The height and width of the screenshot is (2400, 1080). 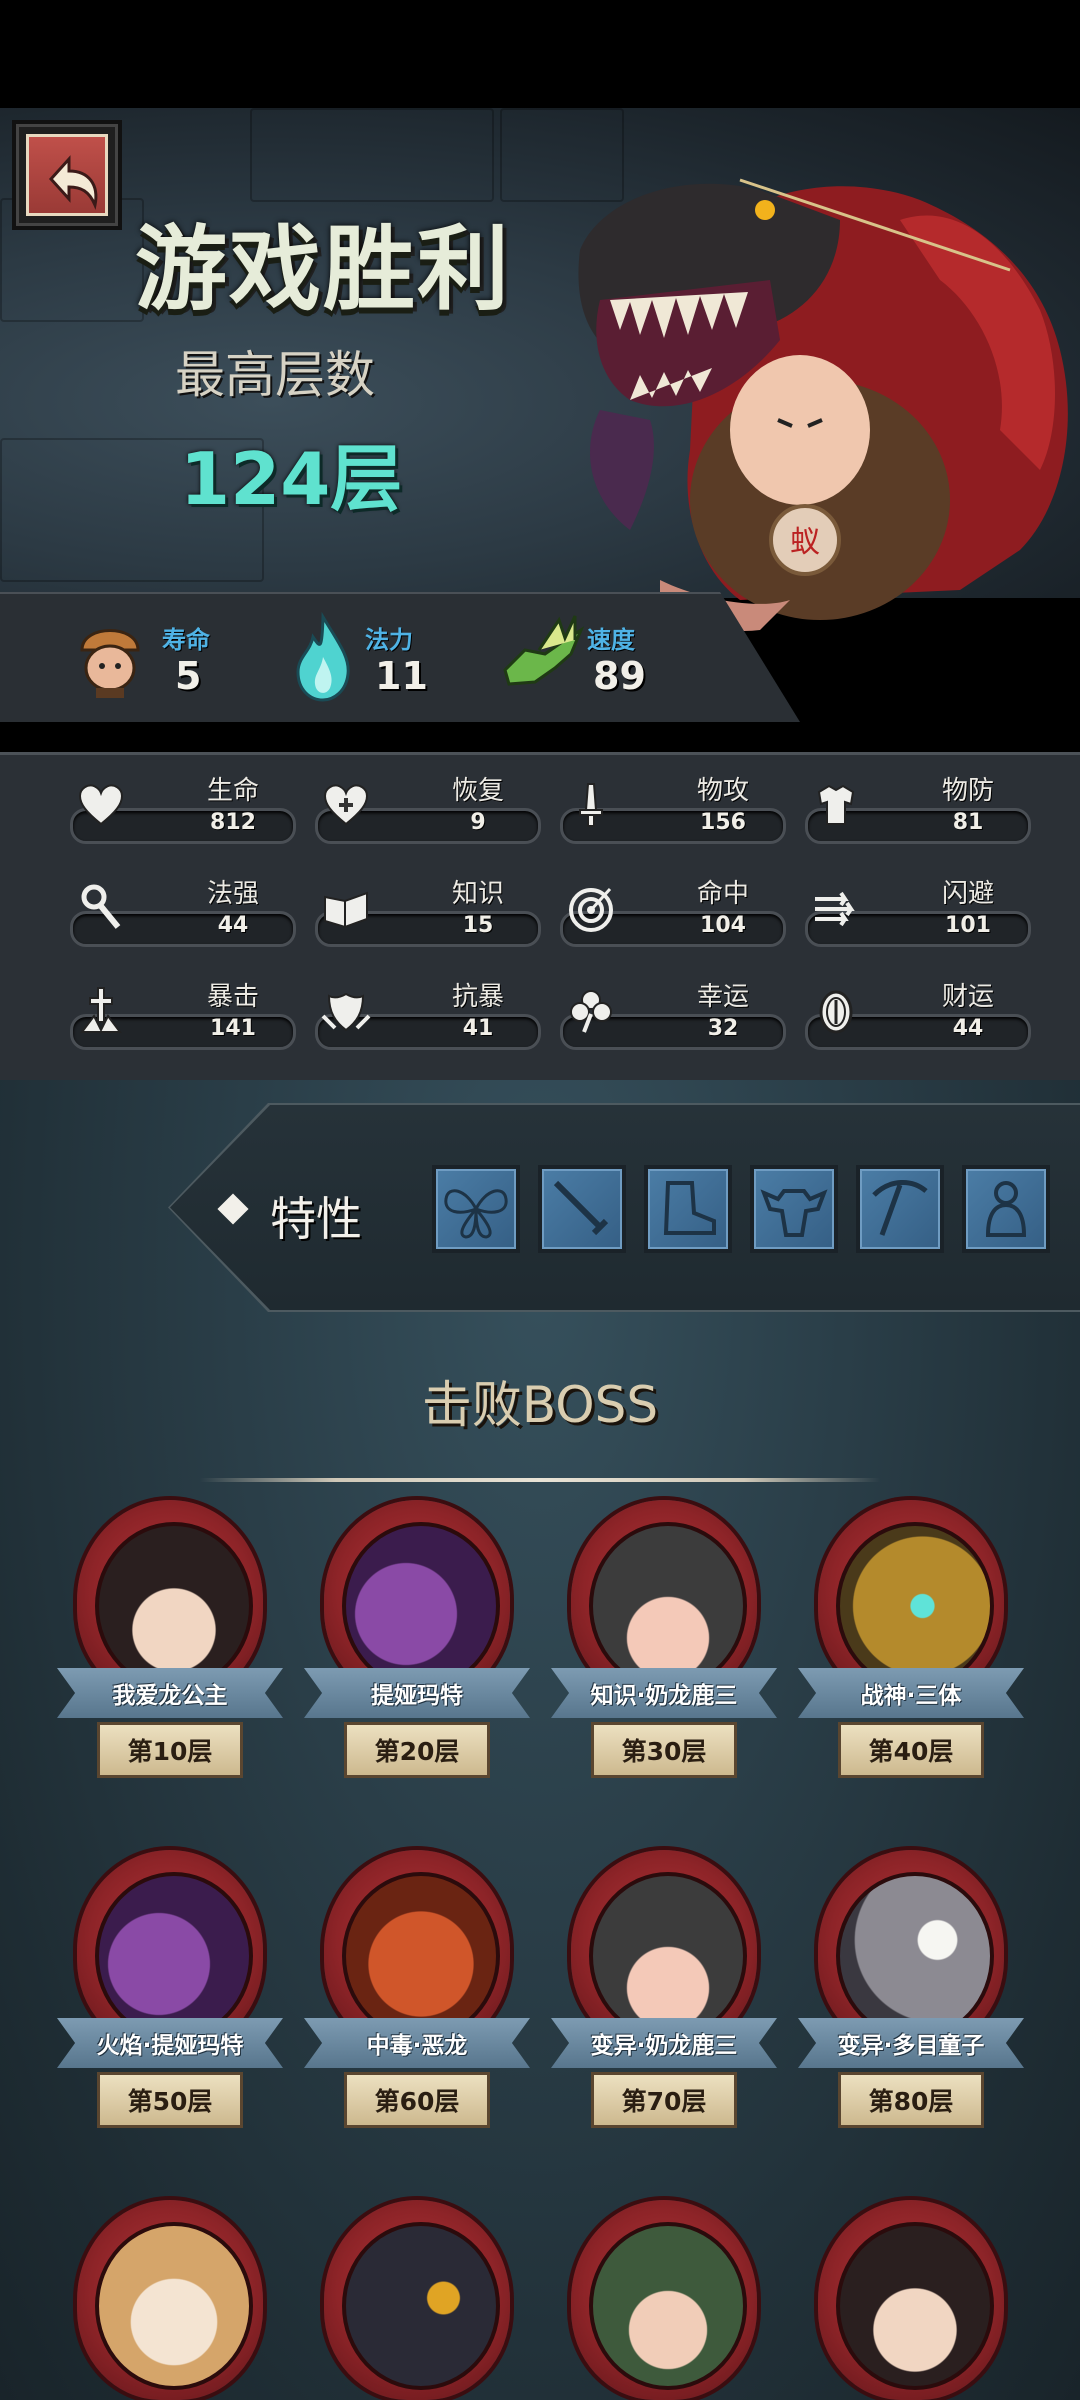 I want to click on defeated-boss-title: 击败BOSS, so click(x=540, y=1405).